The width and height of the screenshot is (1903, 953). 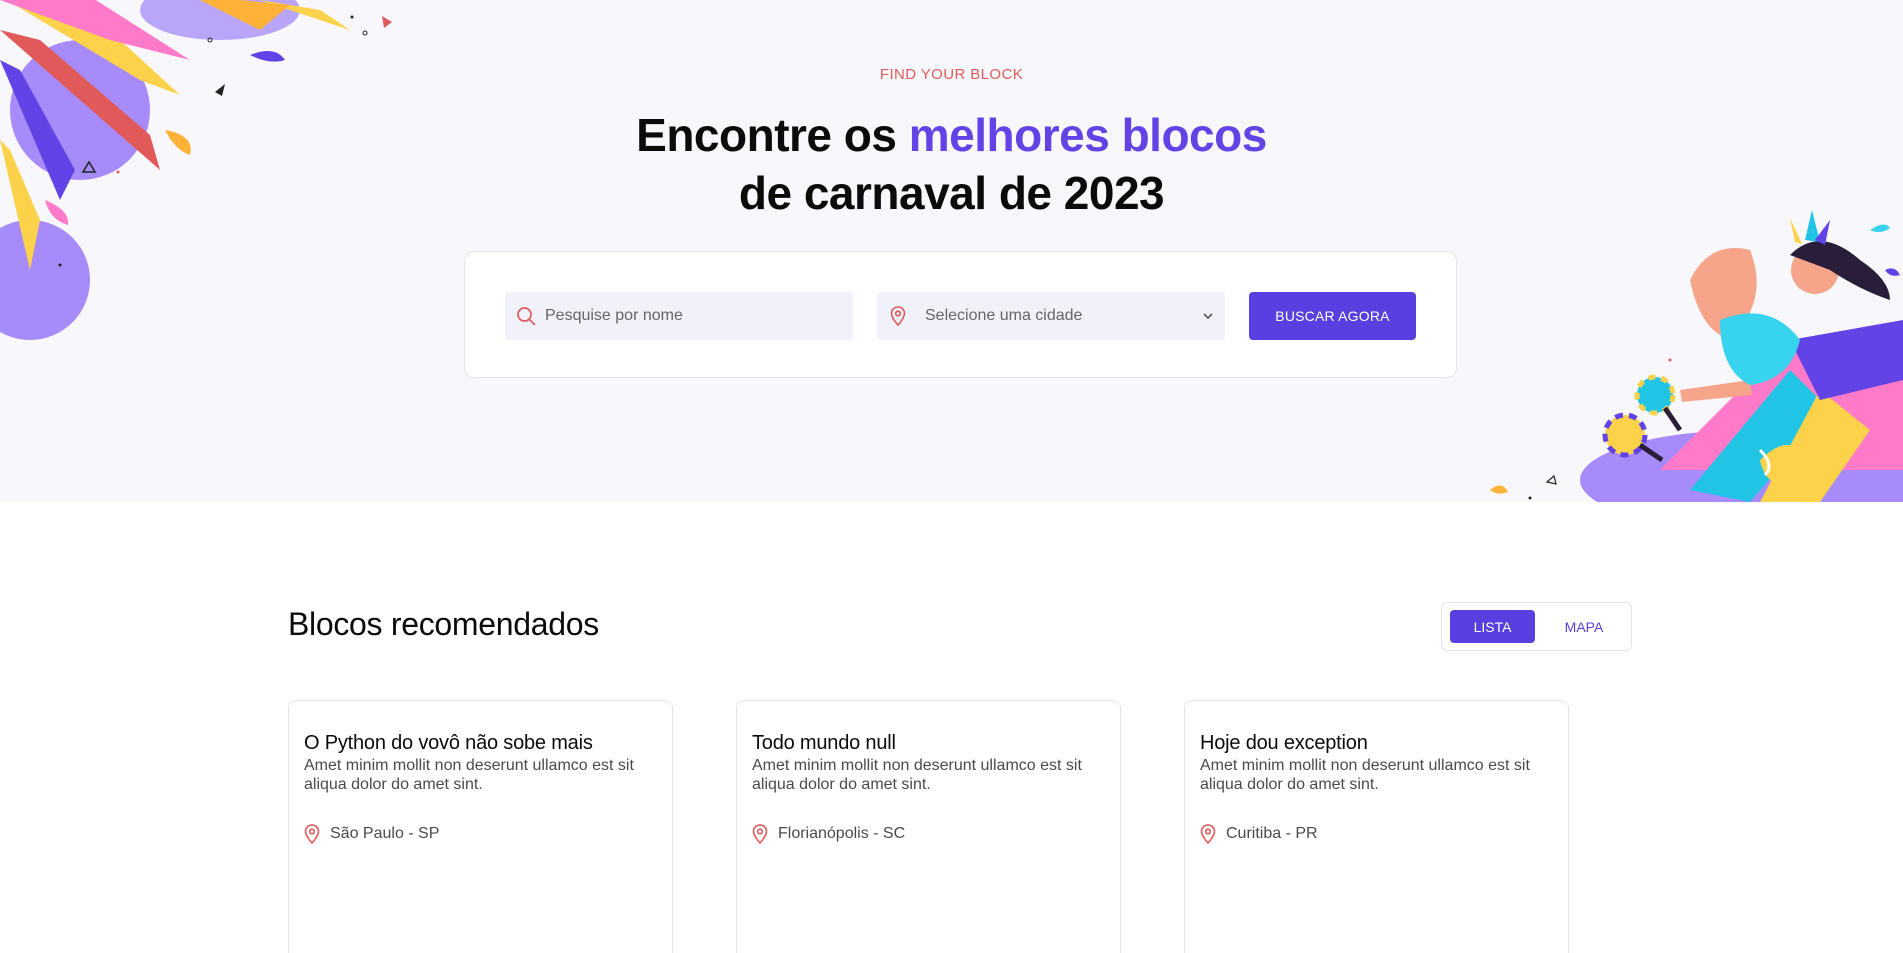 I want to click on name-search-field, so click(x=679, y=316).